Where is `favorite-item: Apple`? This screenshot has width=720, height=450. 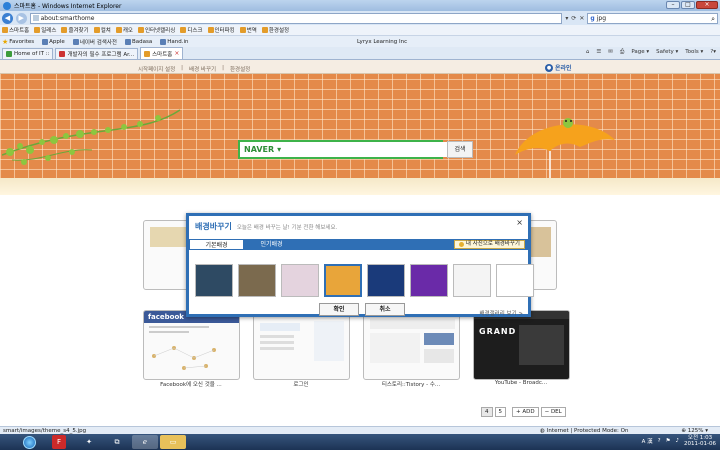 favorite-item: Apple is located at coordinates (53, 41).